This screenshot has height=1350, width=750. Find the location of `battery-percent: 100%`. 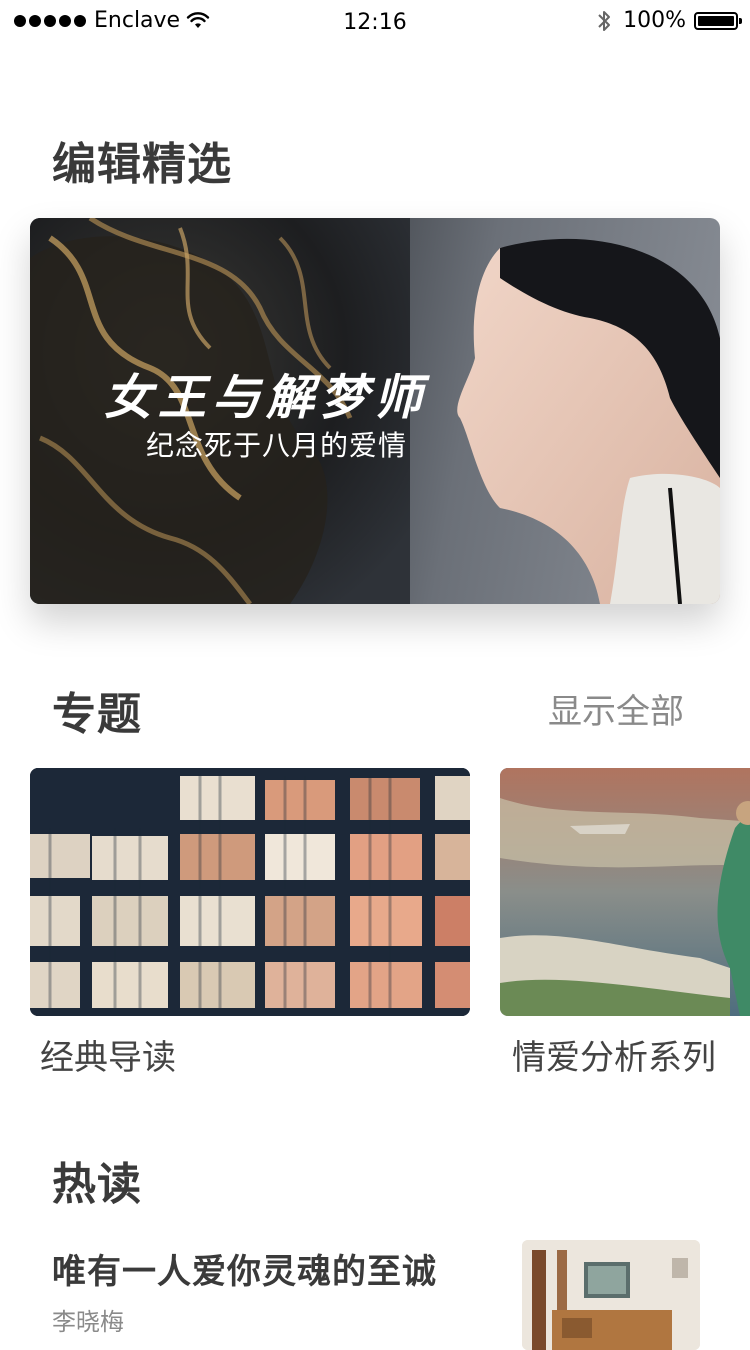

battery-percent: 100% is located at coordinates (654, 20).